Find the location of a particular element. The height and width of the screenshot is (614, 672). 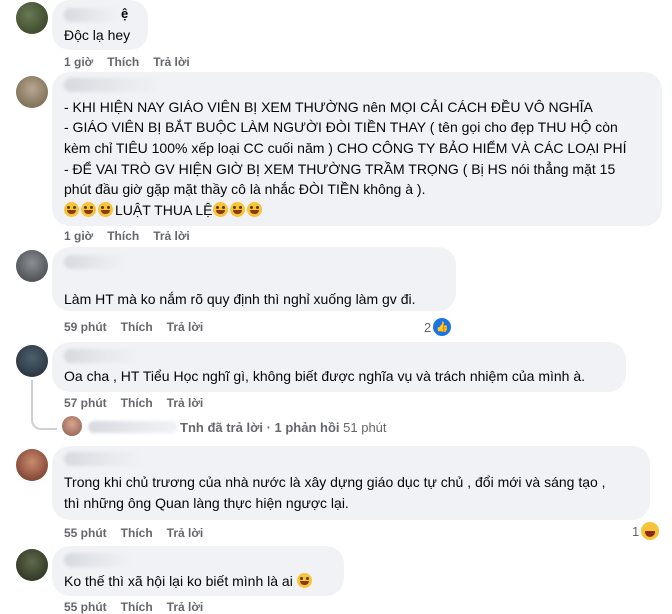

comment-actions: 57 phút Thích Trả lời is located at coordinates (140, 403).